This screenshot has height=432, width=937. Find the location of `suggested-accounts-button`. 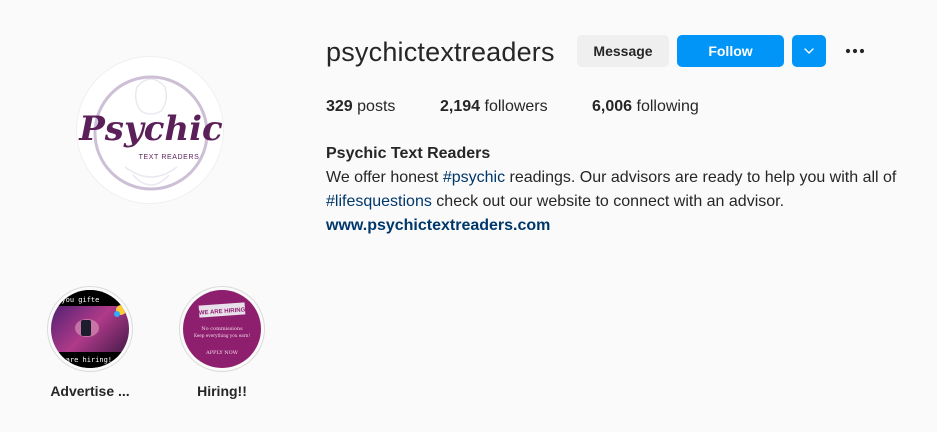

suggested-accounts-button is located at coordinates (809, 51).